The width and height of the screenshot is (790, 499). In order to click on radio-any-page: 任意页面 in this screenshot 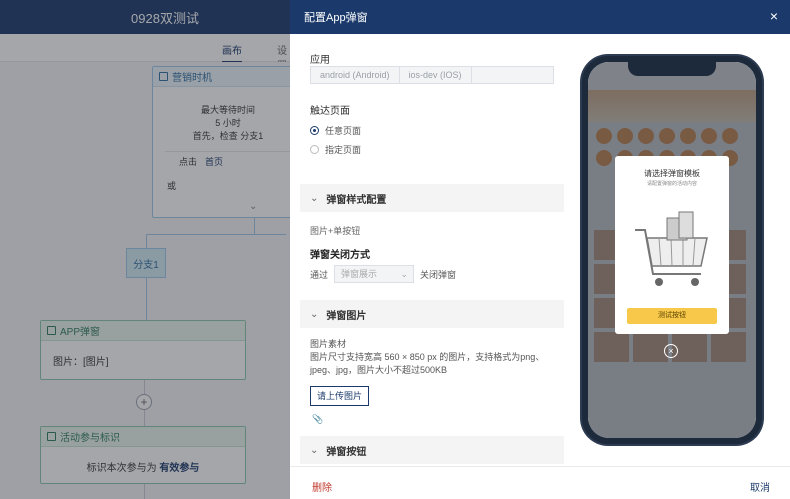, I will do `click(335, 130)`.